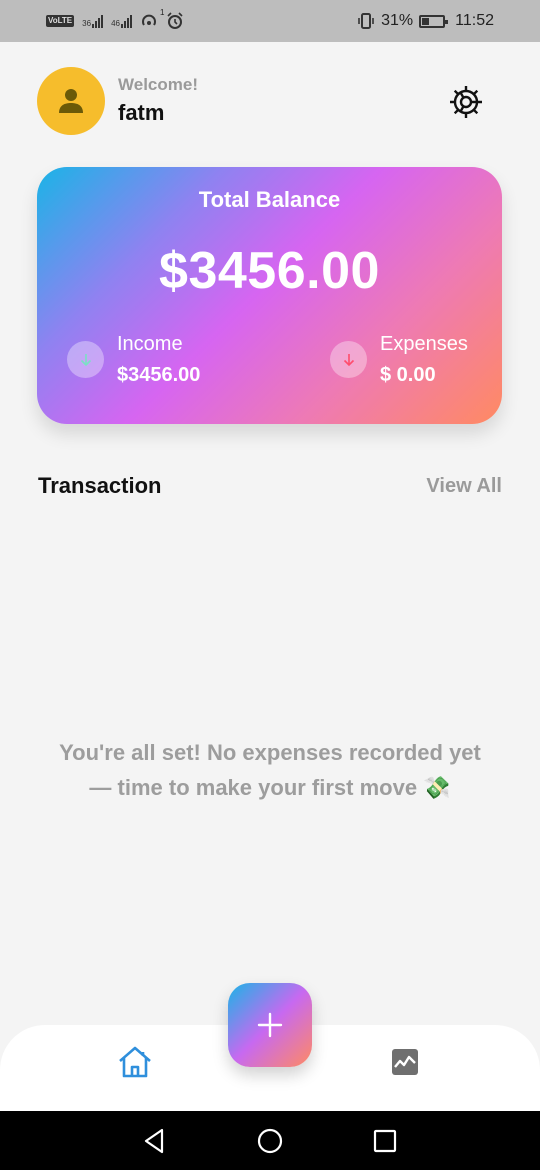  Describe the element at coordinates (269, 199) in the screenshot. I see `card-title: Total Balance` at that location.